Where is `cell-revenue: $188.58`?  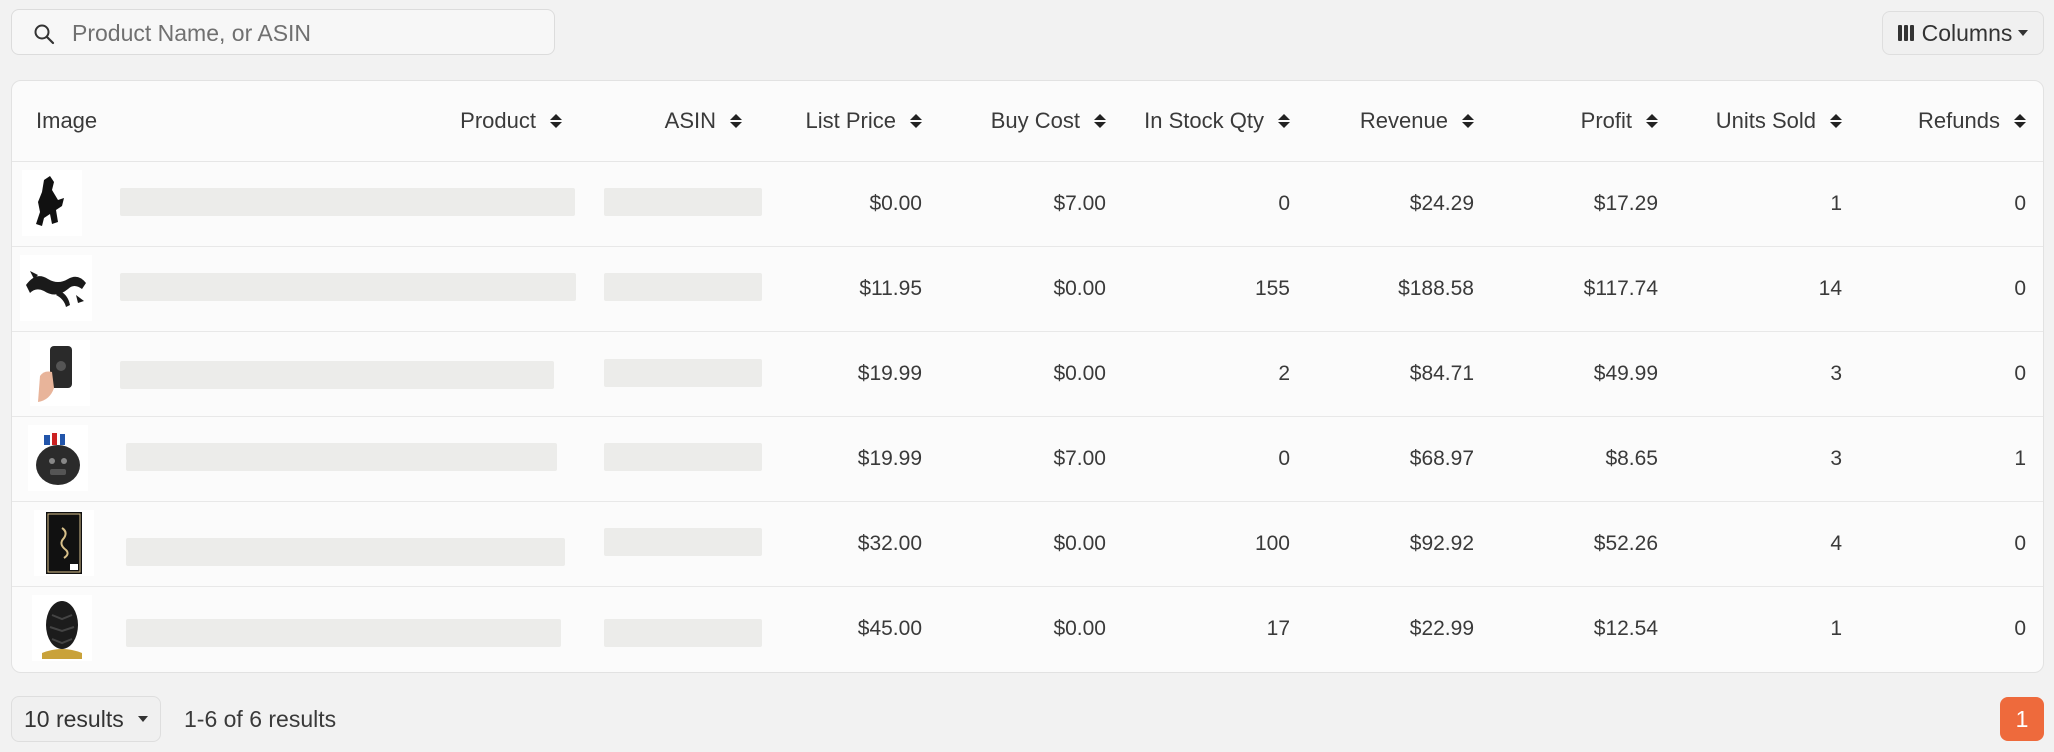
cell-revenue: $188.58 is located at coordinates (1436, 288).